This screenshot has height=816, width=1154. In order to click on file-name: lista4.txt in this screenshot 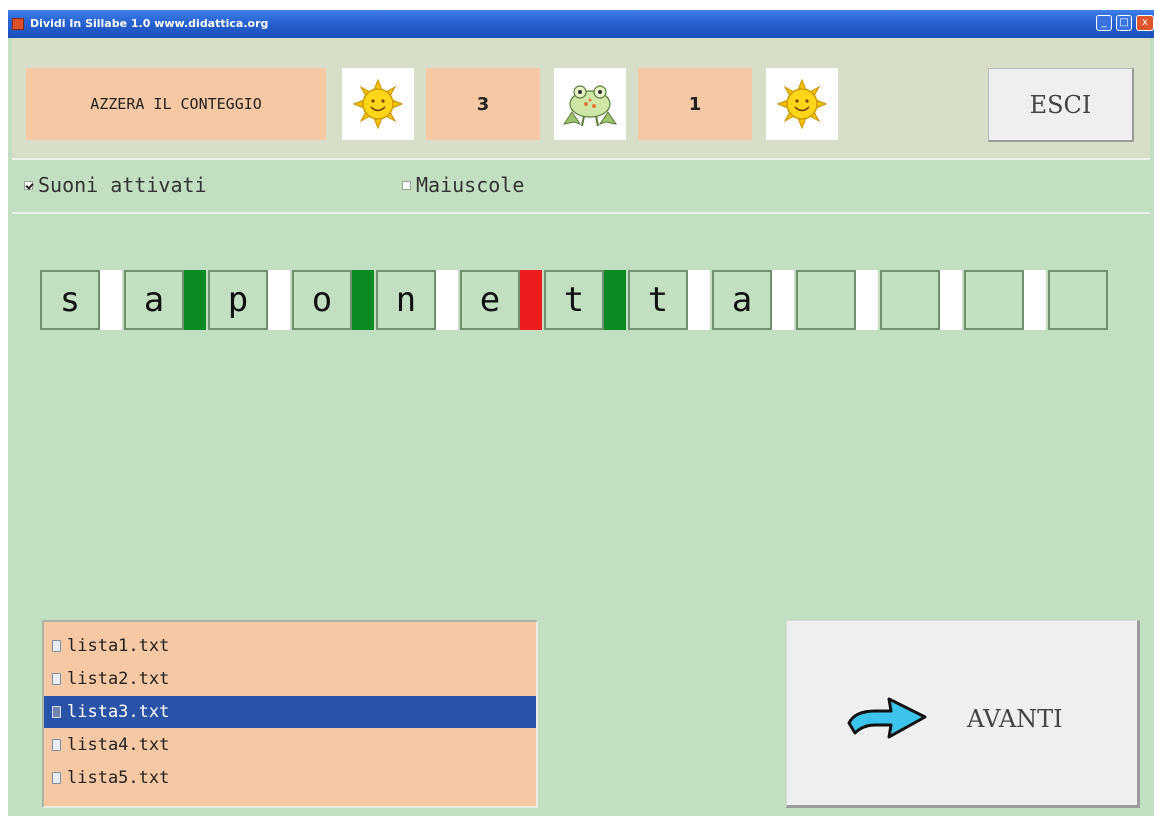, I will do `click(118, 745)`.